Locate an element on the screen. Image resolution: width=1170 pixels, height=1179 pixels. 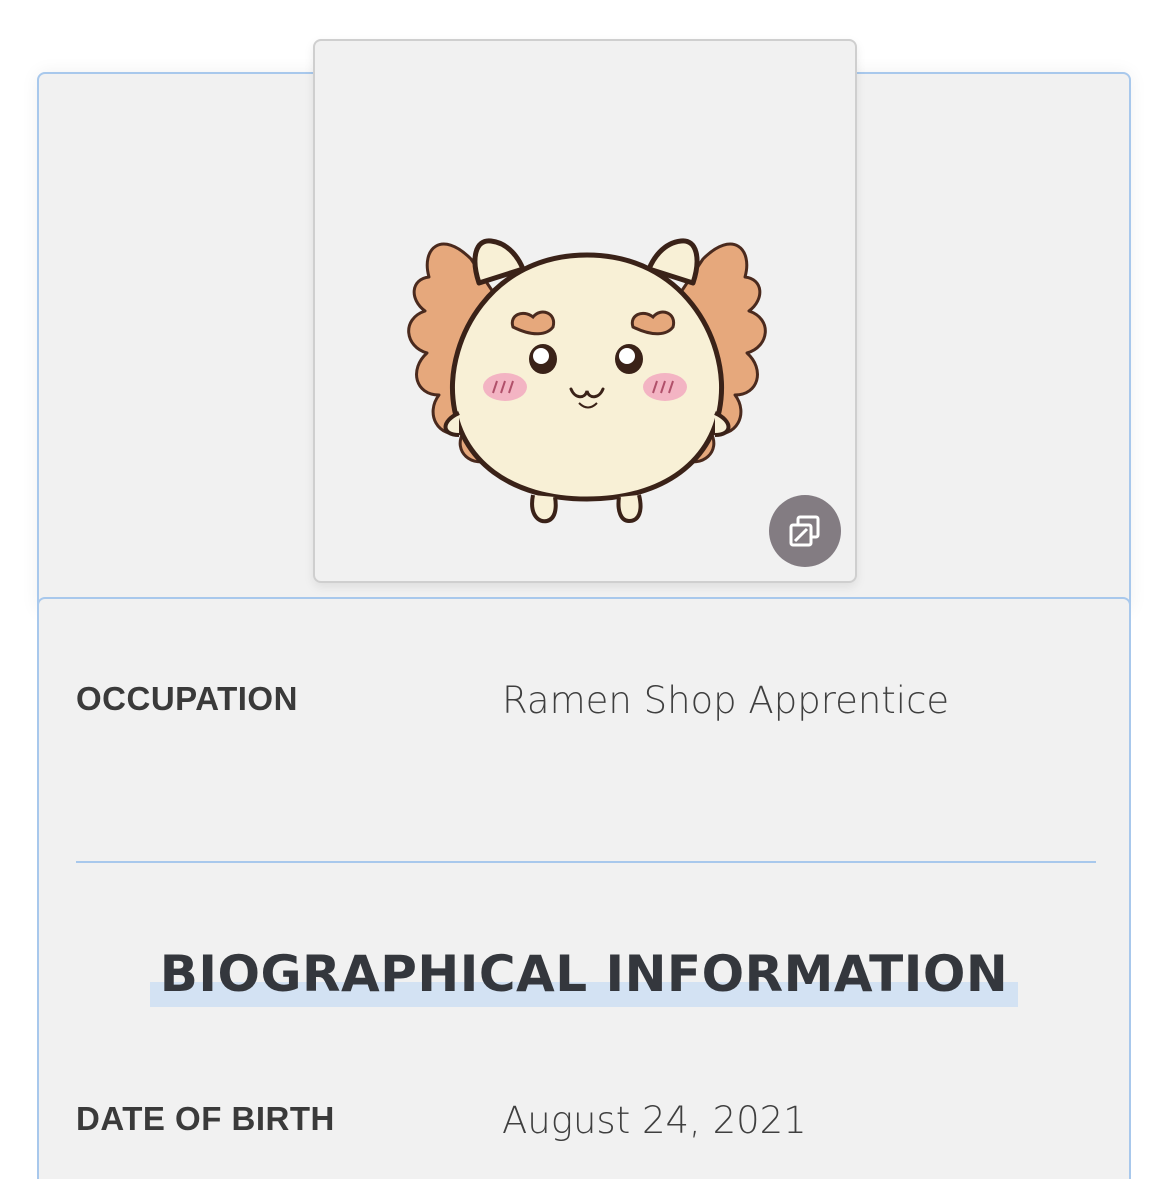
gallery-button is located at coordinates (805, 531).